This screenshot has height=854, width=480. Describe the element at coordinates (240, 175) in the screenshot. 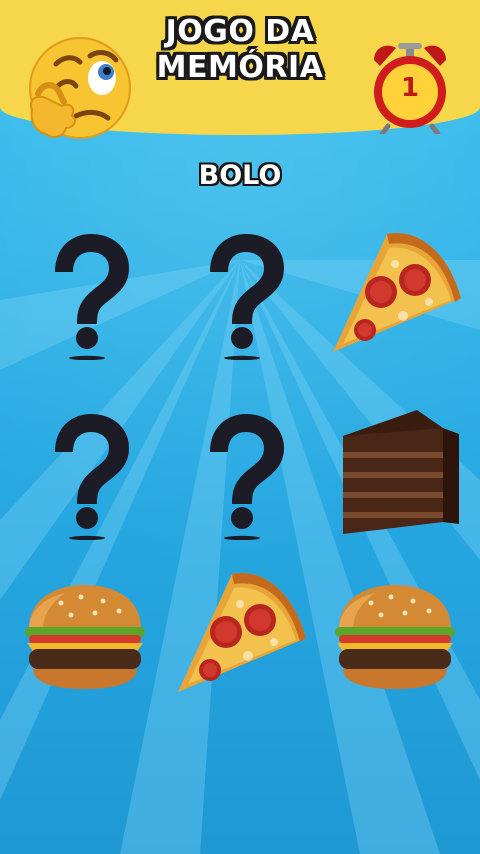

I see `target-word: BOLO` at that location.